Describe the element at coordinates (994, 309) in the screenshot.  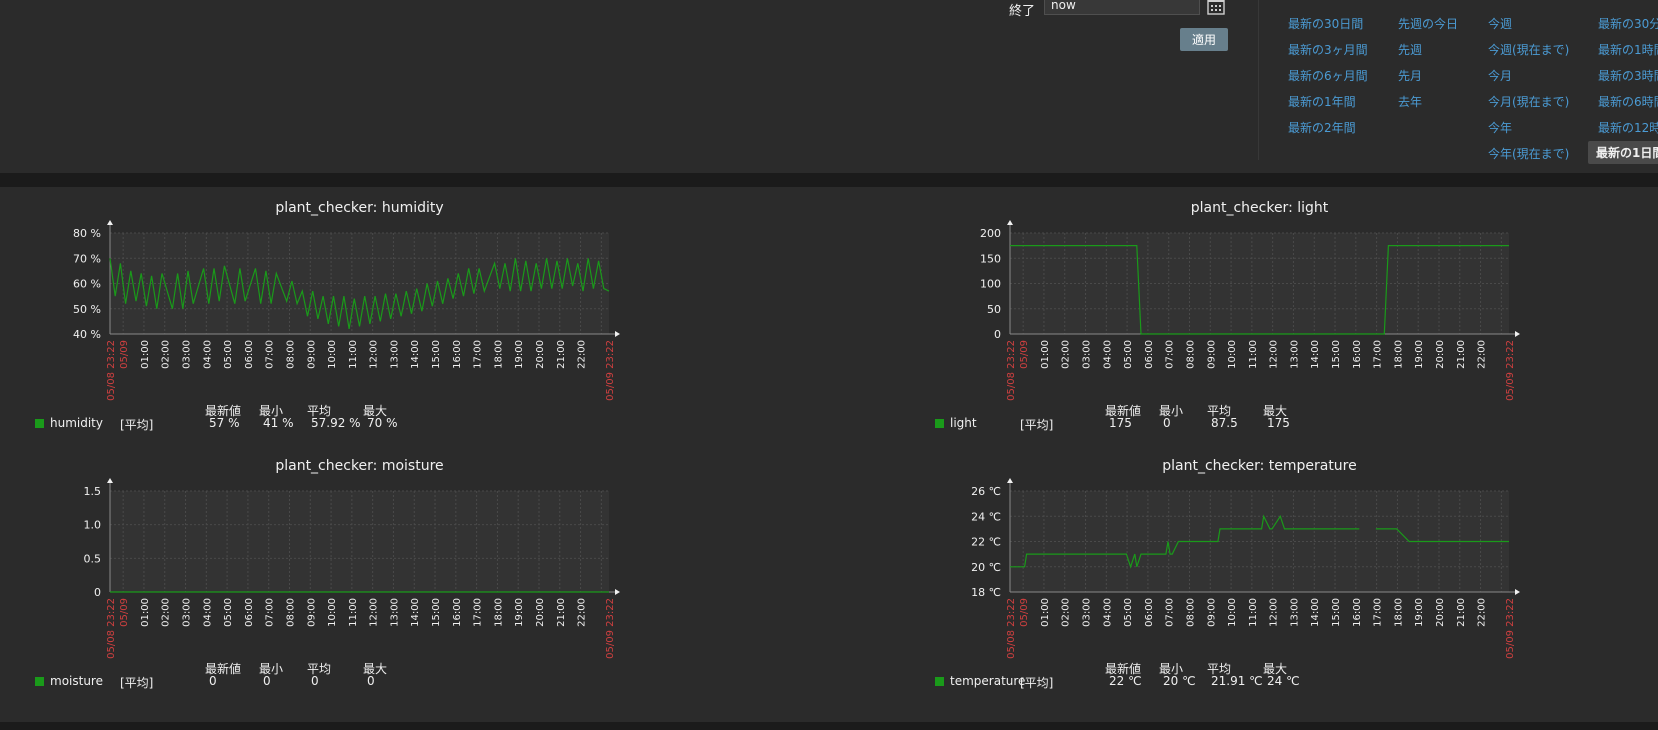
I see `y-tick-label: 50` at that location.